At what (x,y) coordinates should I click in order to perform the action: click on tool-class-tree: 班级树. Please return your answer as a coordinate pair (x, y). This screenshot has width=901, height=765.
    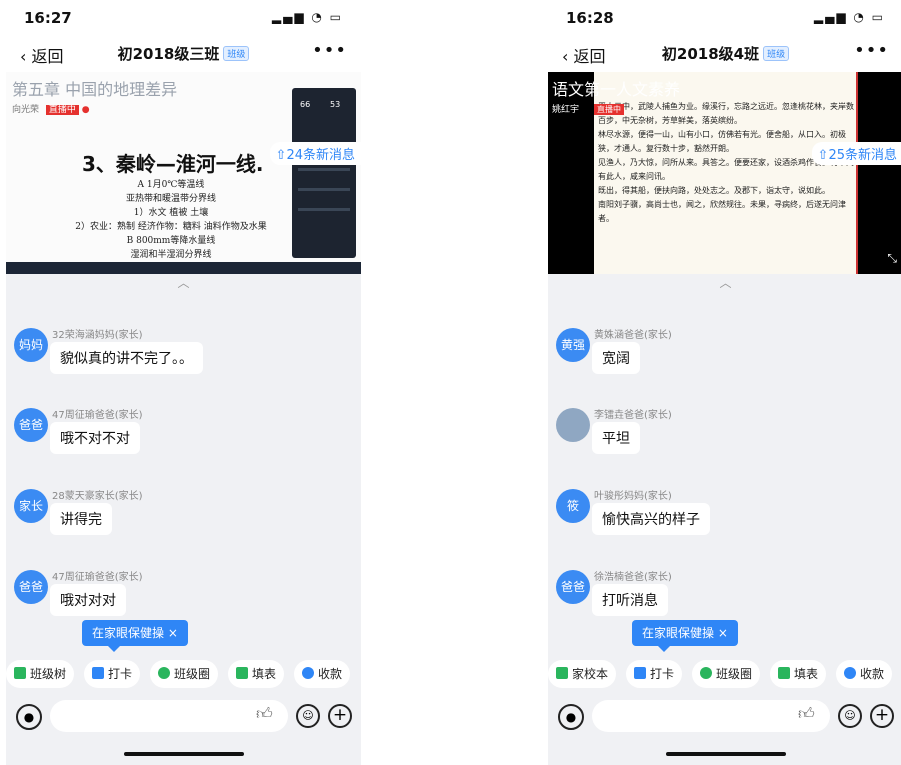
    Looking at the image, I should click on (40, 674).